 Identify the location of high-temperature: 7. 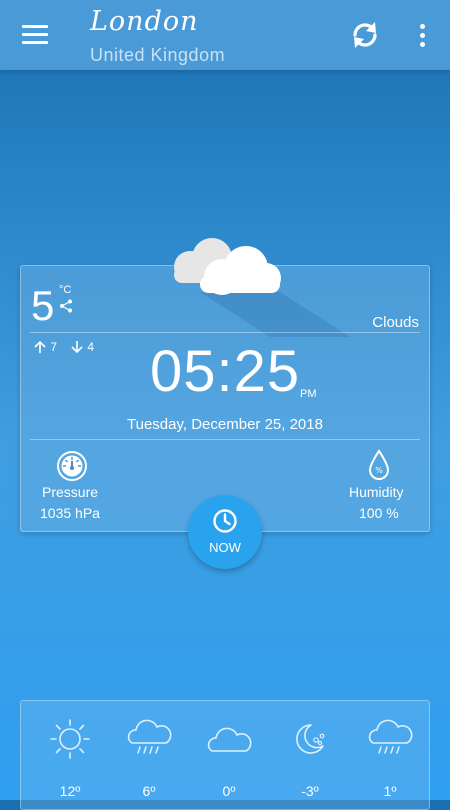
(45, 347).